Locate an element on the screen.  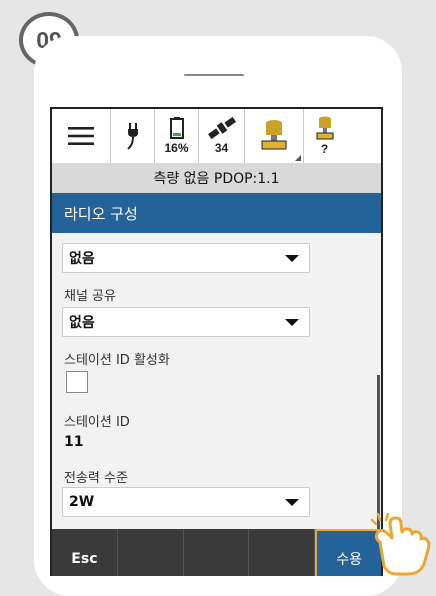
scrollbar is located at coordinates (378, 454).